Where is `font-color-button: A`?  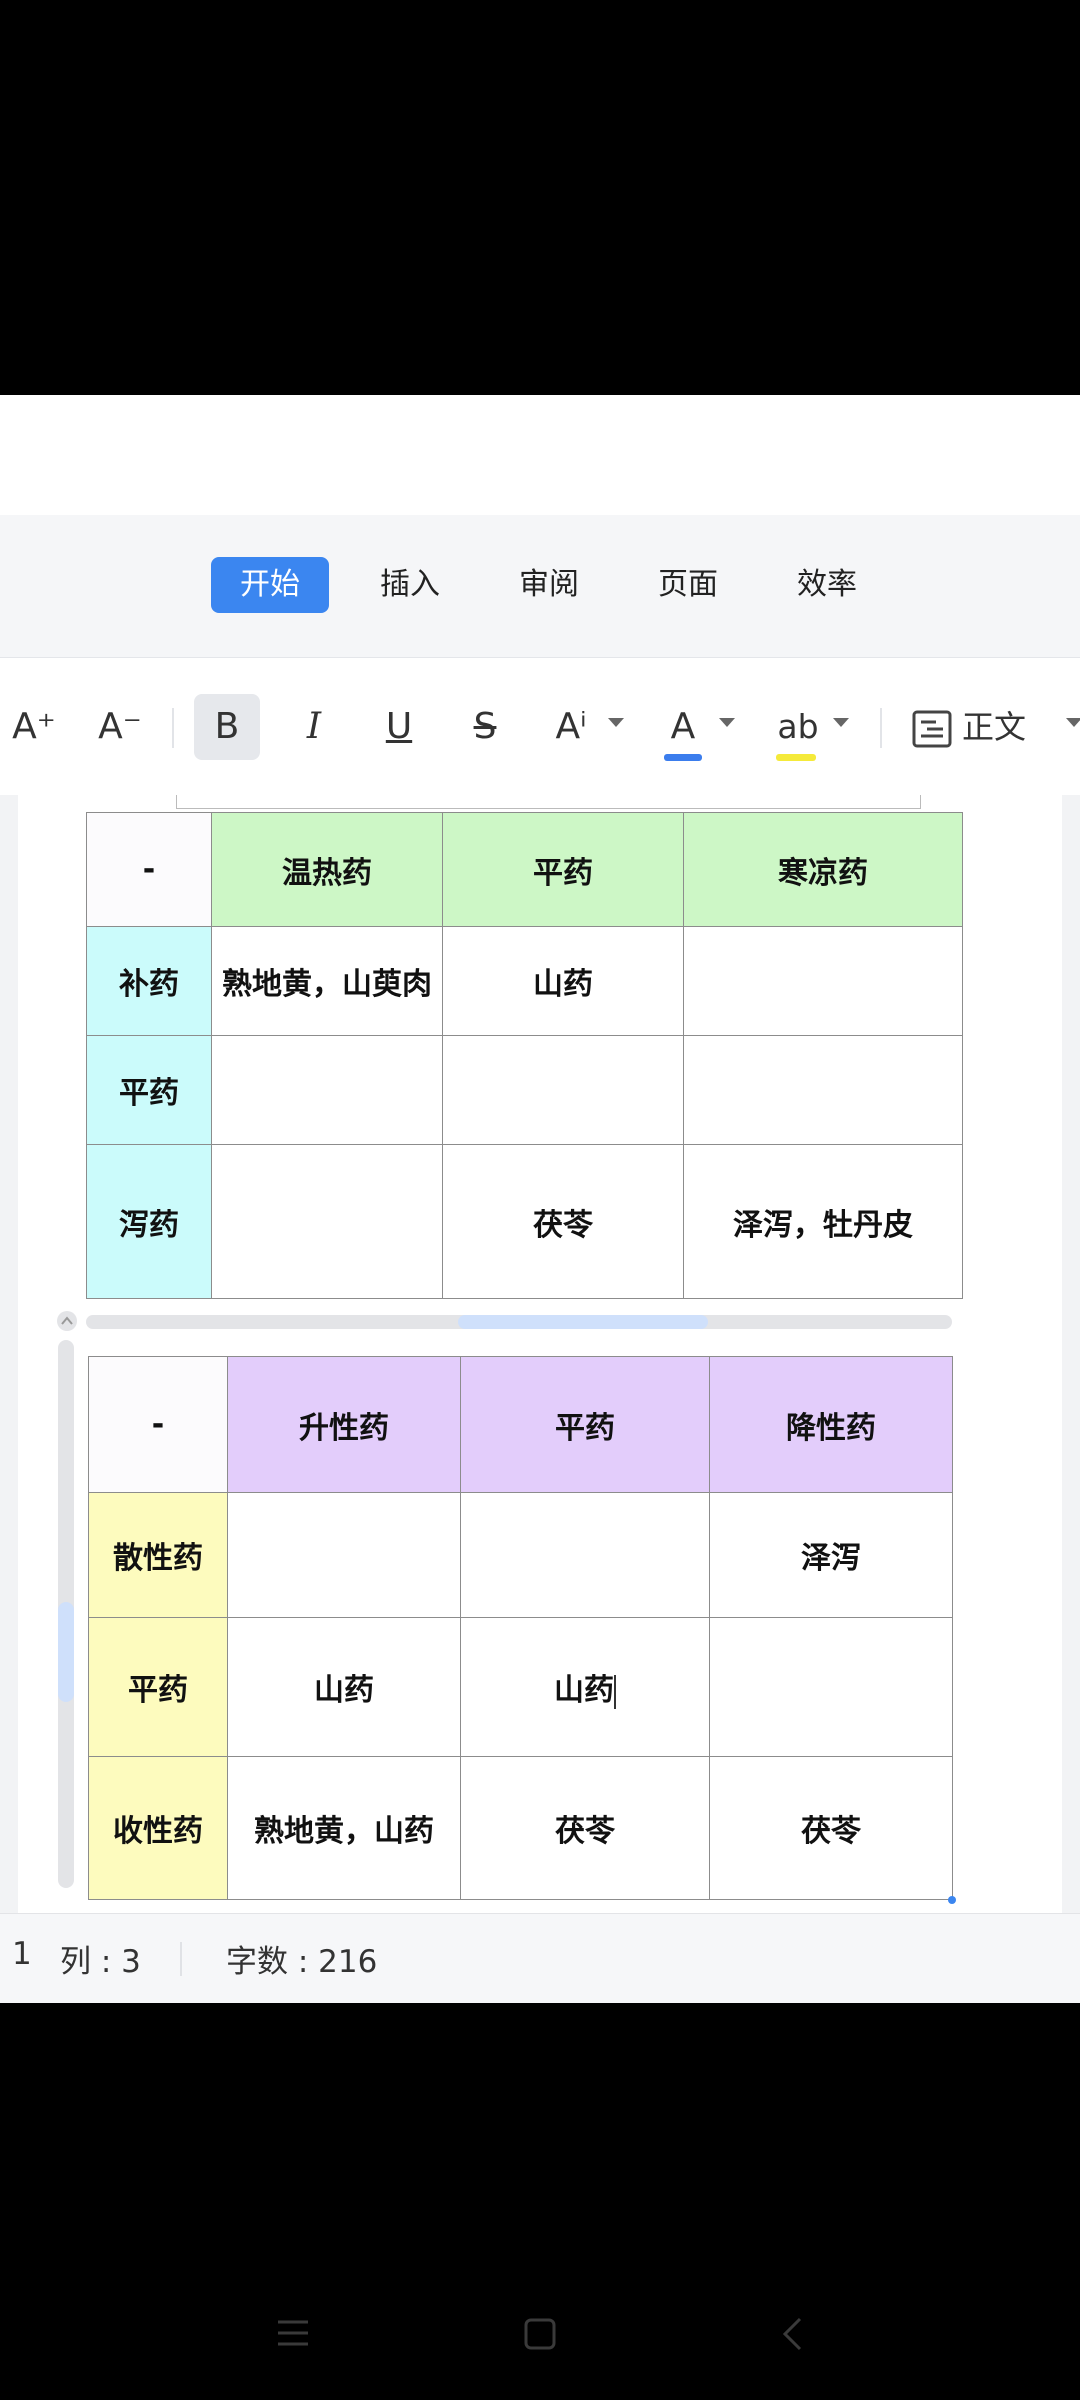 font-color-button: A is located at coordinates (683, 727).